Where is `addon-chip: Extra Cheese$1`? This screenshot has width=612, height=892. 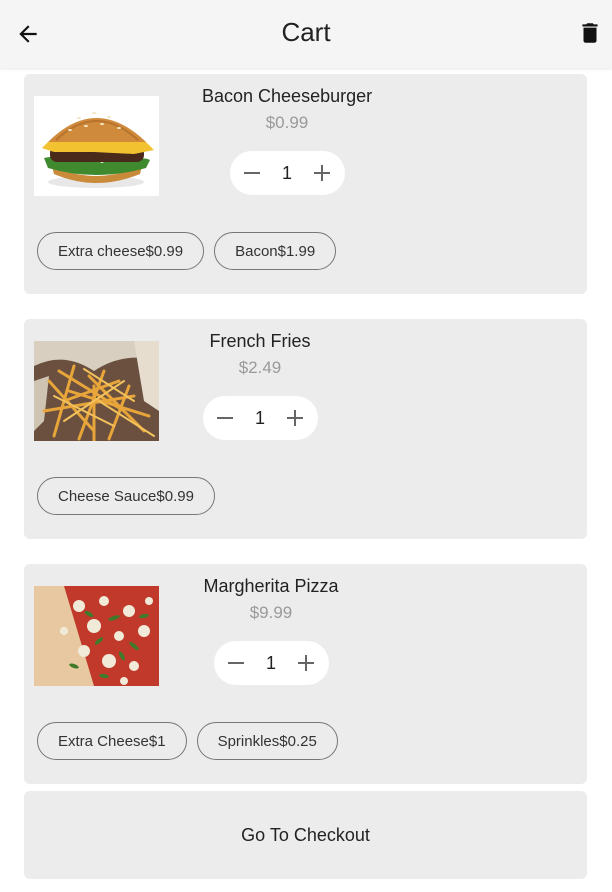 addon-chip: Extra Cheese$1 is located at coordinates (112, 741).